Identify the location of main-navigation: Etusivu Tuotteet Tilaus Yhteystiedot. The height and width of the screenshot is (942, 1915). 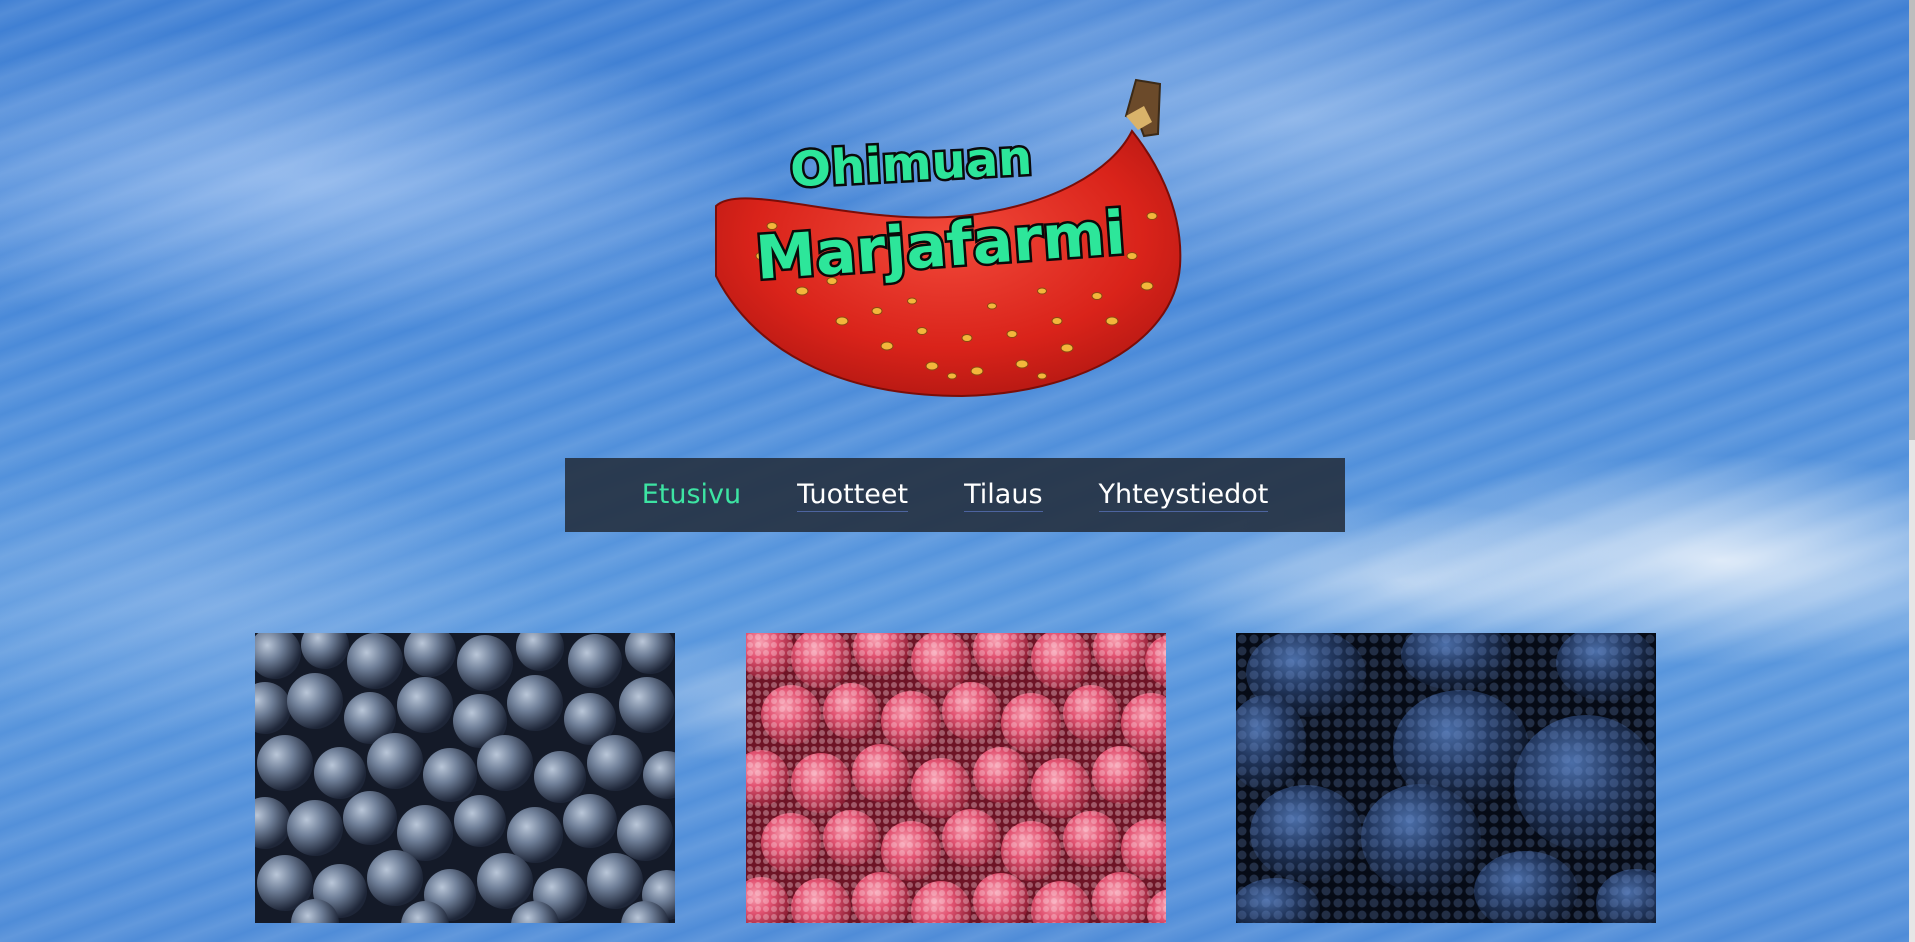
(955, 495).